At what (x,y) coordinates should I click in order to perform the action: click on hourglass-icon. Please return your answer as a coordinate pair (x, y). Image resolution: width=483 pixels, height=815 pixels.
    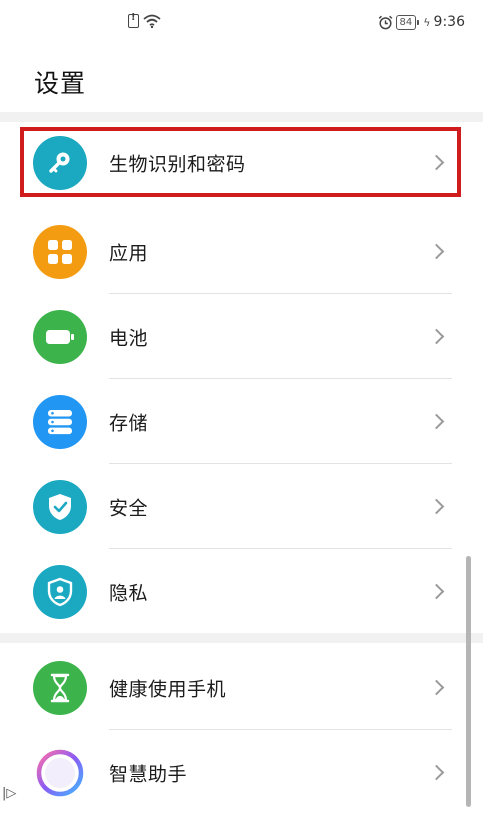
    Looking at the image, I should click on (60, 687).